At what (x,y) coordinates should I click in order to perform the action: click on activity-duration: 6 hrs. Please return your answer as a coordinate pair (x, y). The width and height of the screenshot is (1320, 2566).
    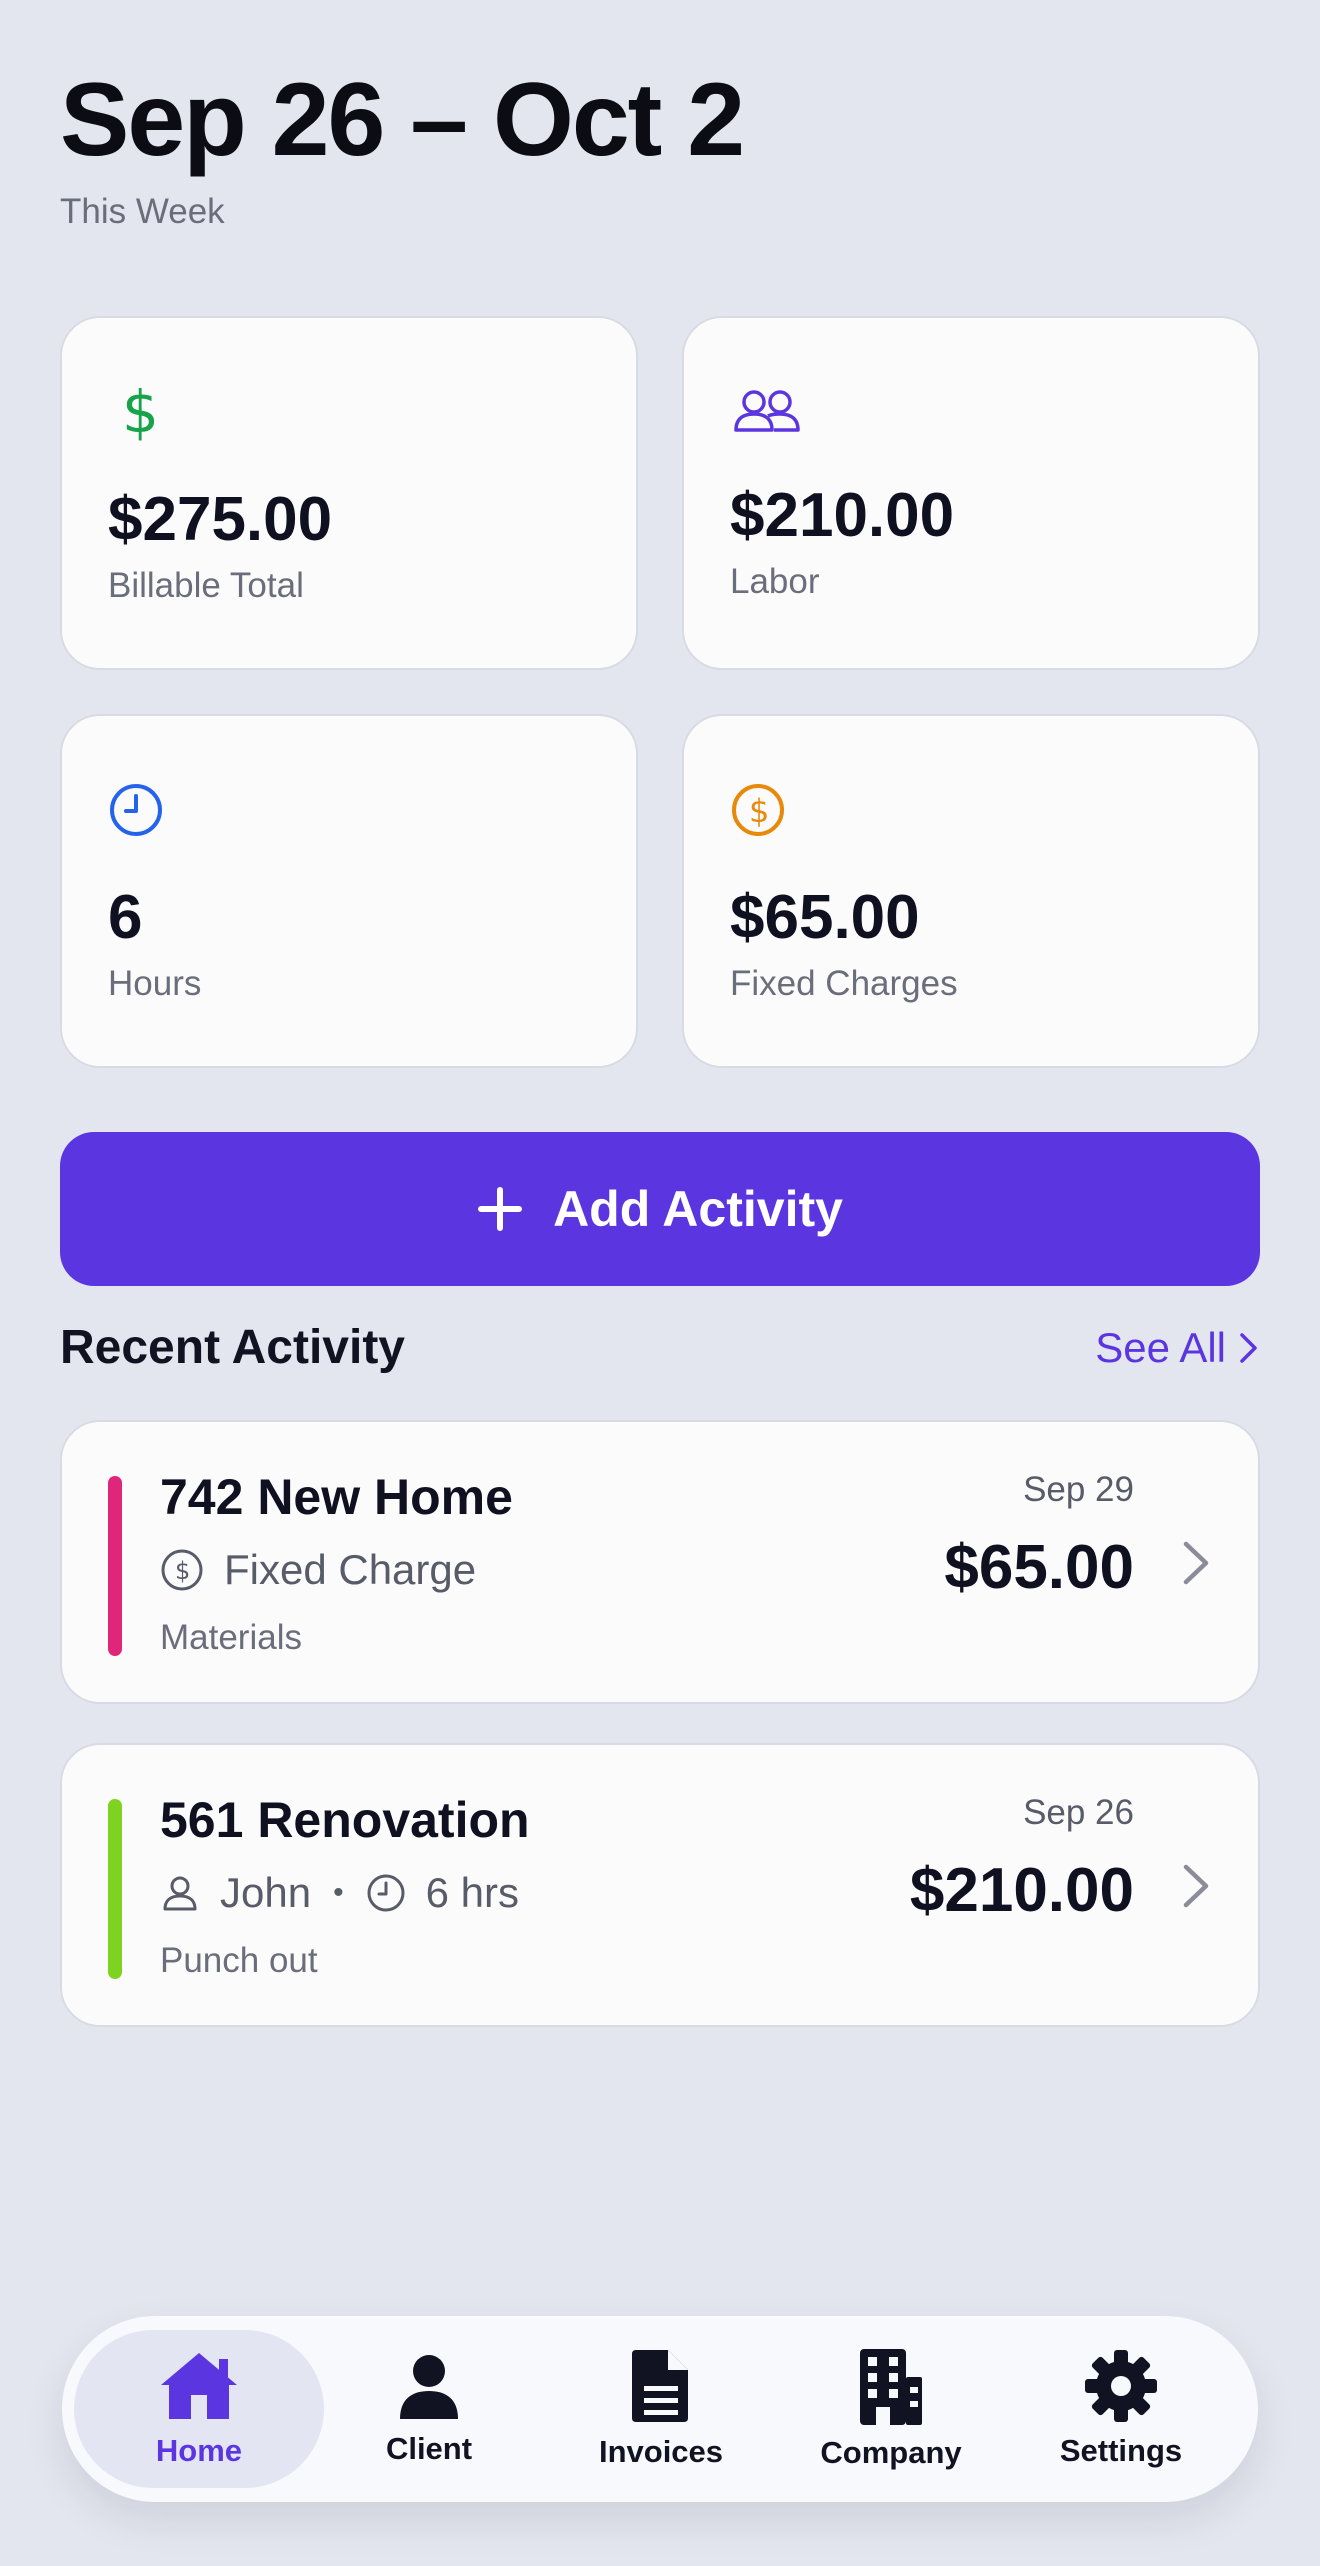
    Looking at the image, I should click on (442, 1893).